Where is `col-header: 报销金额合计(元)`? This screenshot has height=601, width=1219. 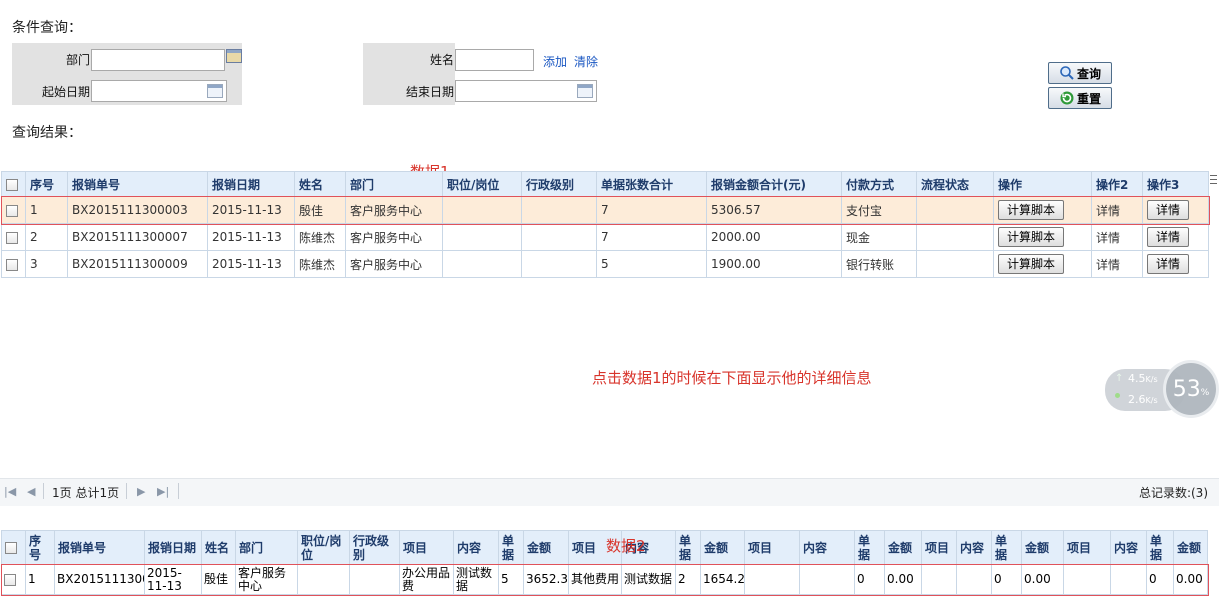
col-header: 报销金额合计(元) is located at coordinates (774, 184).